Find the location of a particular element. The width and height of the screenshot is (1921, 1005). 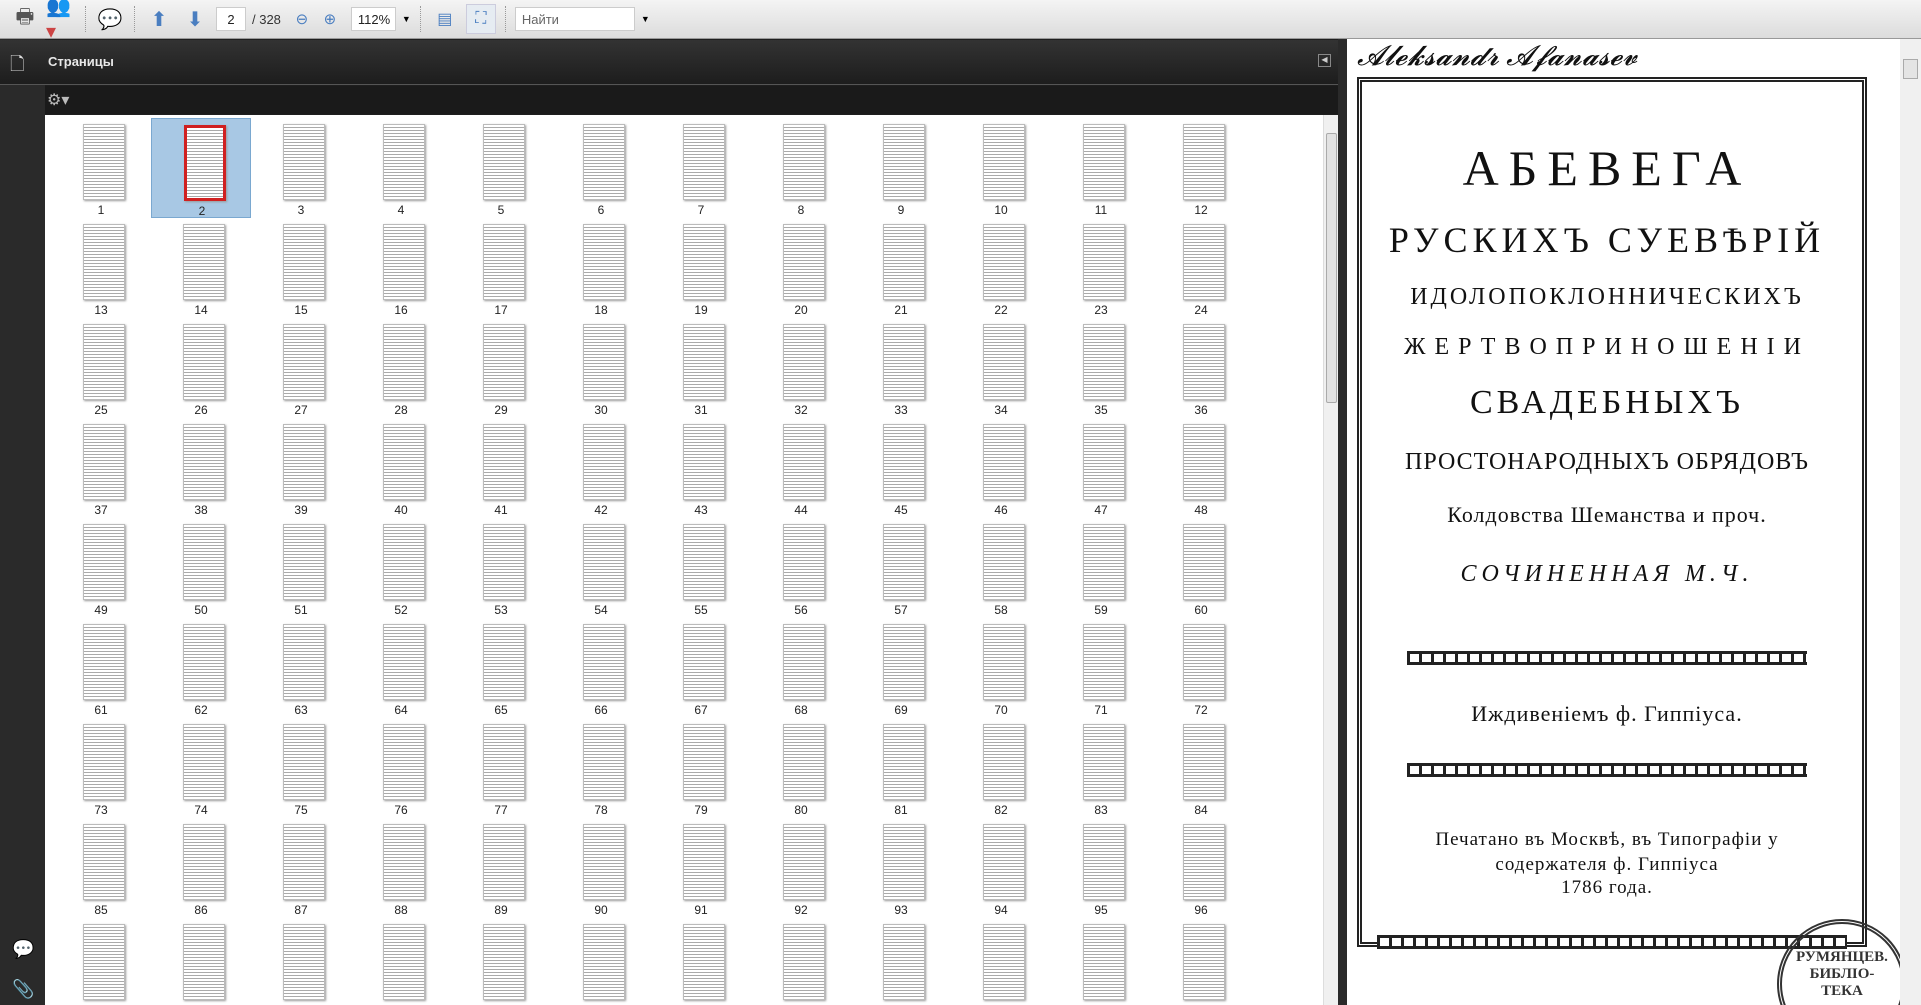

page-thumbnail: 79 is located at coordinates (701, 768).